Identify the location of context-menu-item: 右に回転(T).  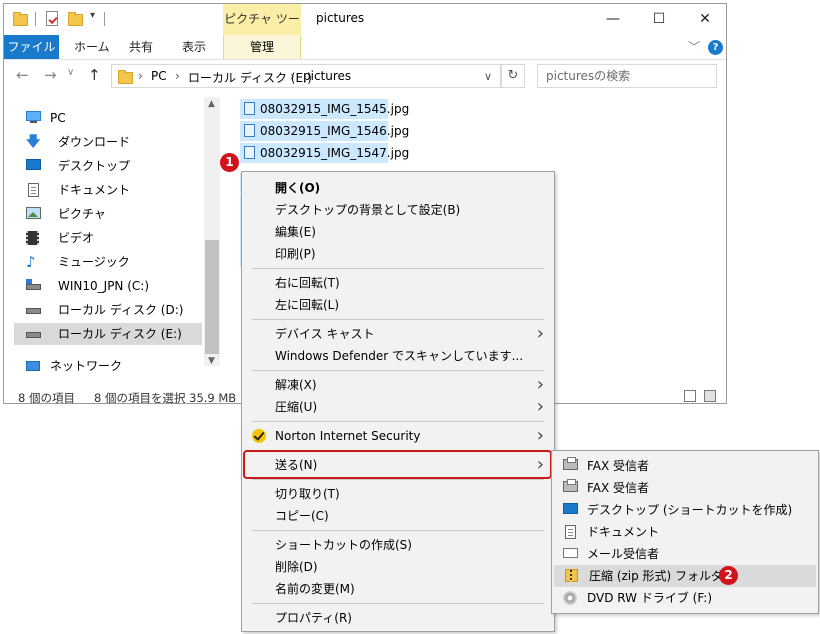
(398, 283).